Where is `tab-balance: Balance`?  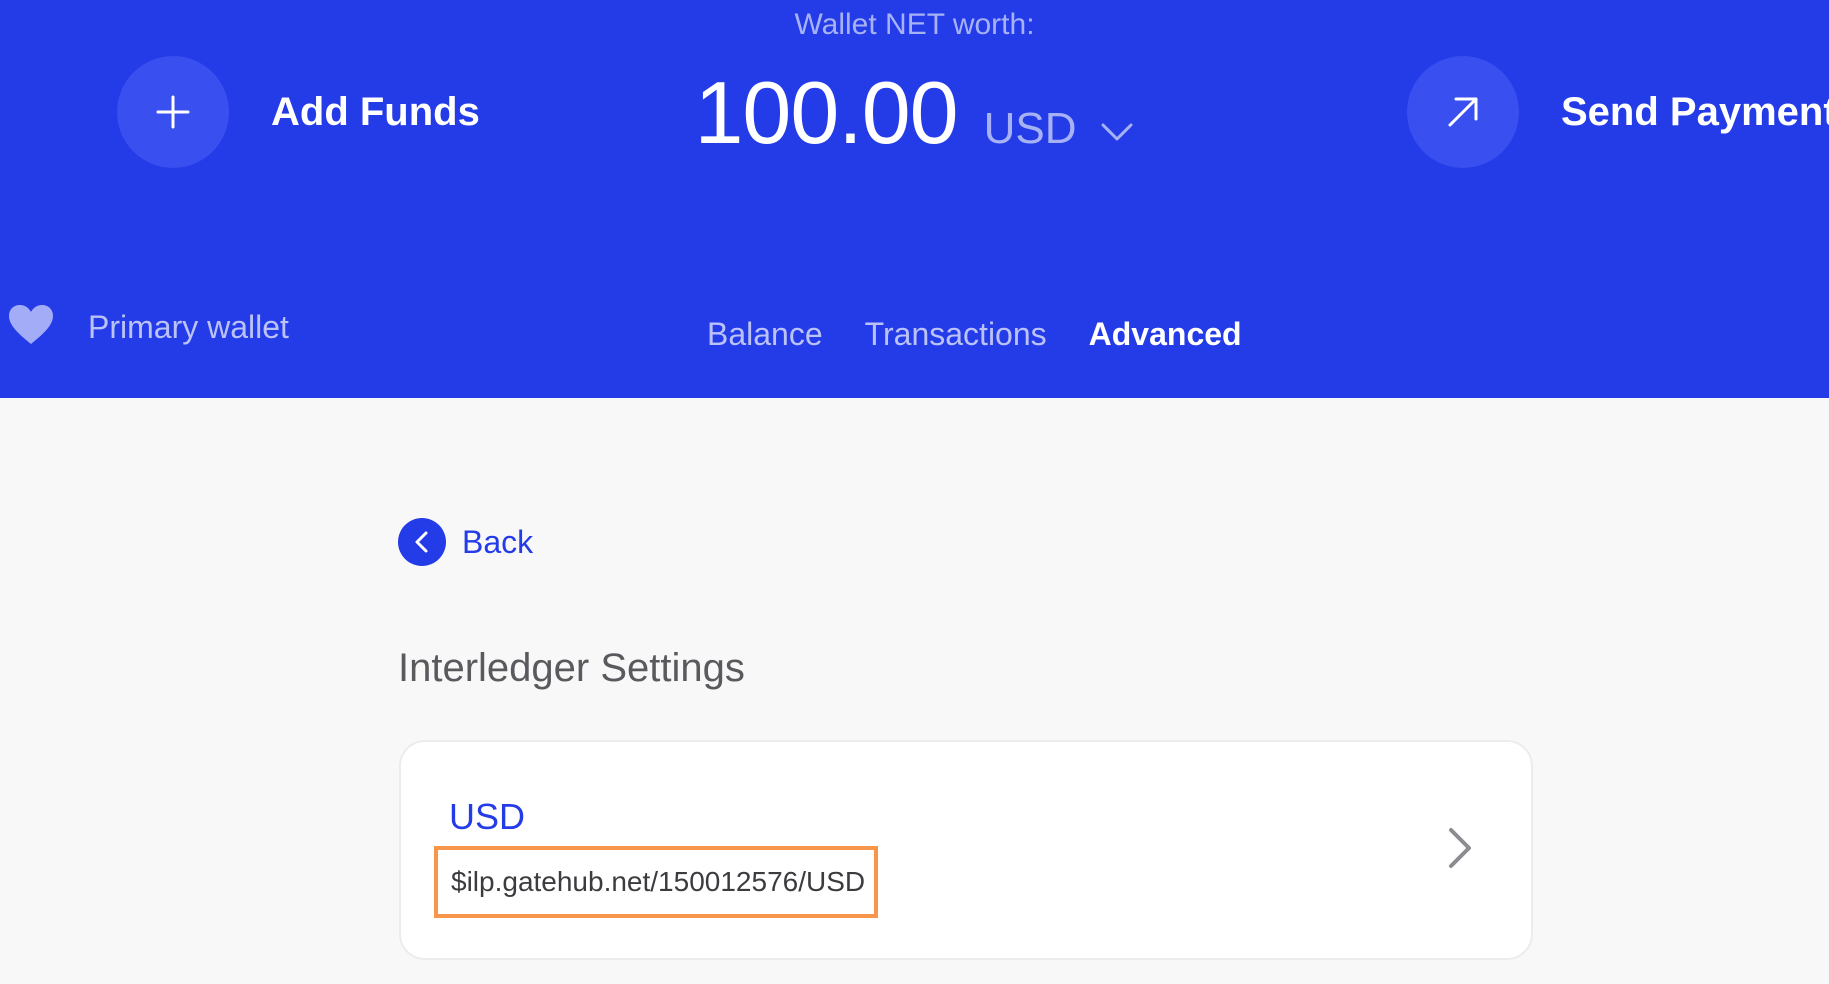 tab-balance: Balance is located at coordinates (765, 334).